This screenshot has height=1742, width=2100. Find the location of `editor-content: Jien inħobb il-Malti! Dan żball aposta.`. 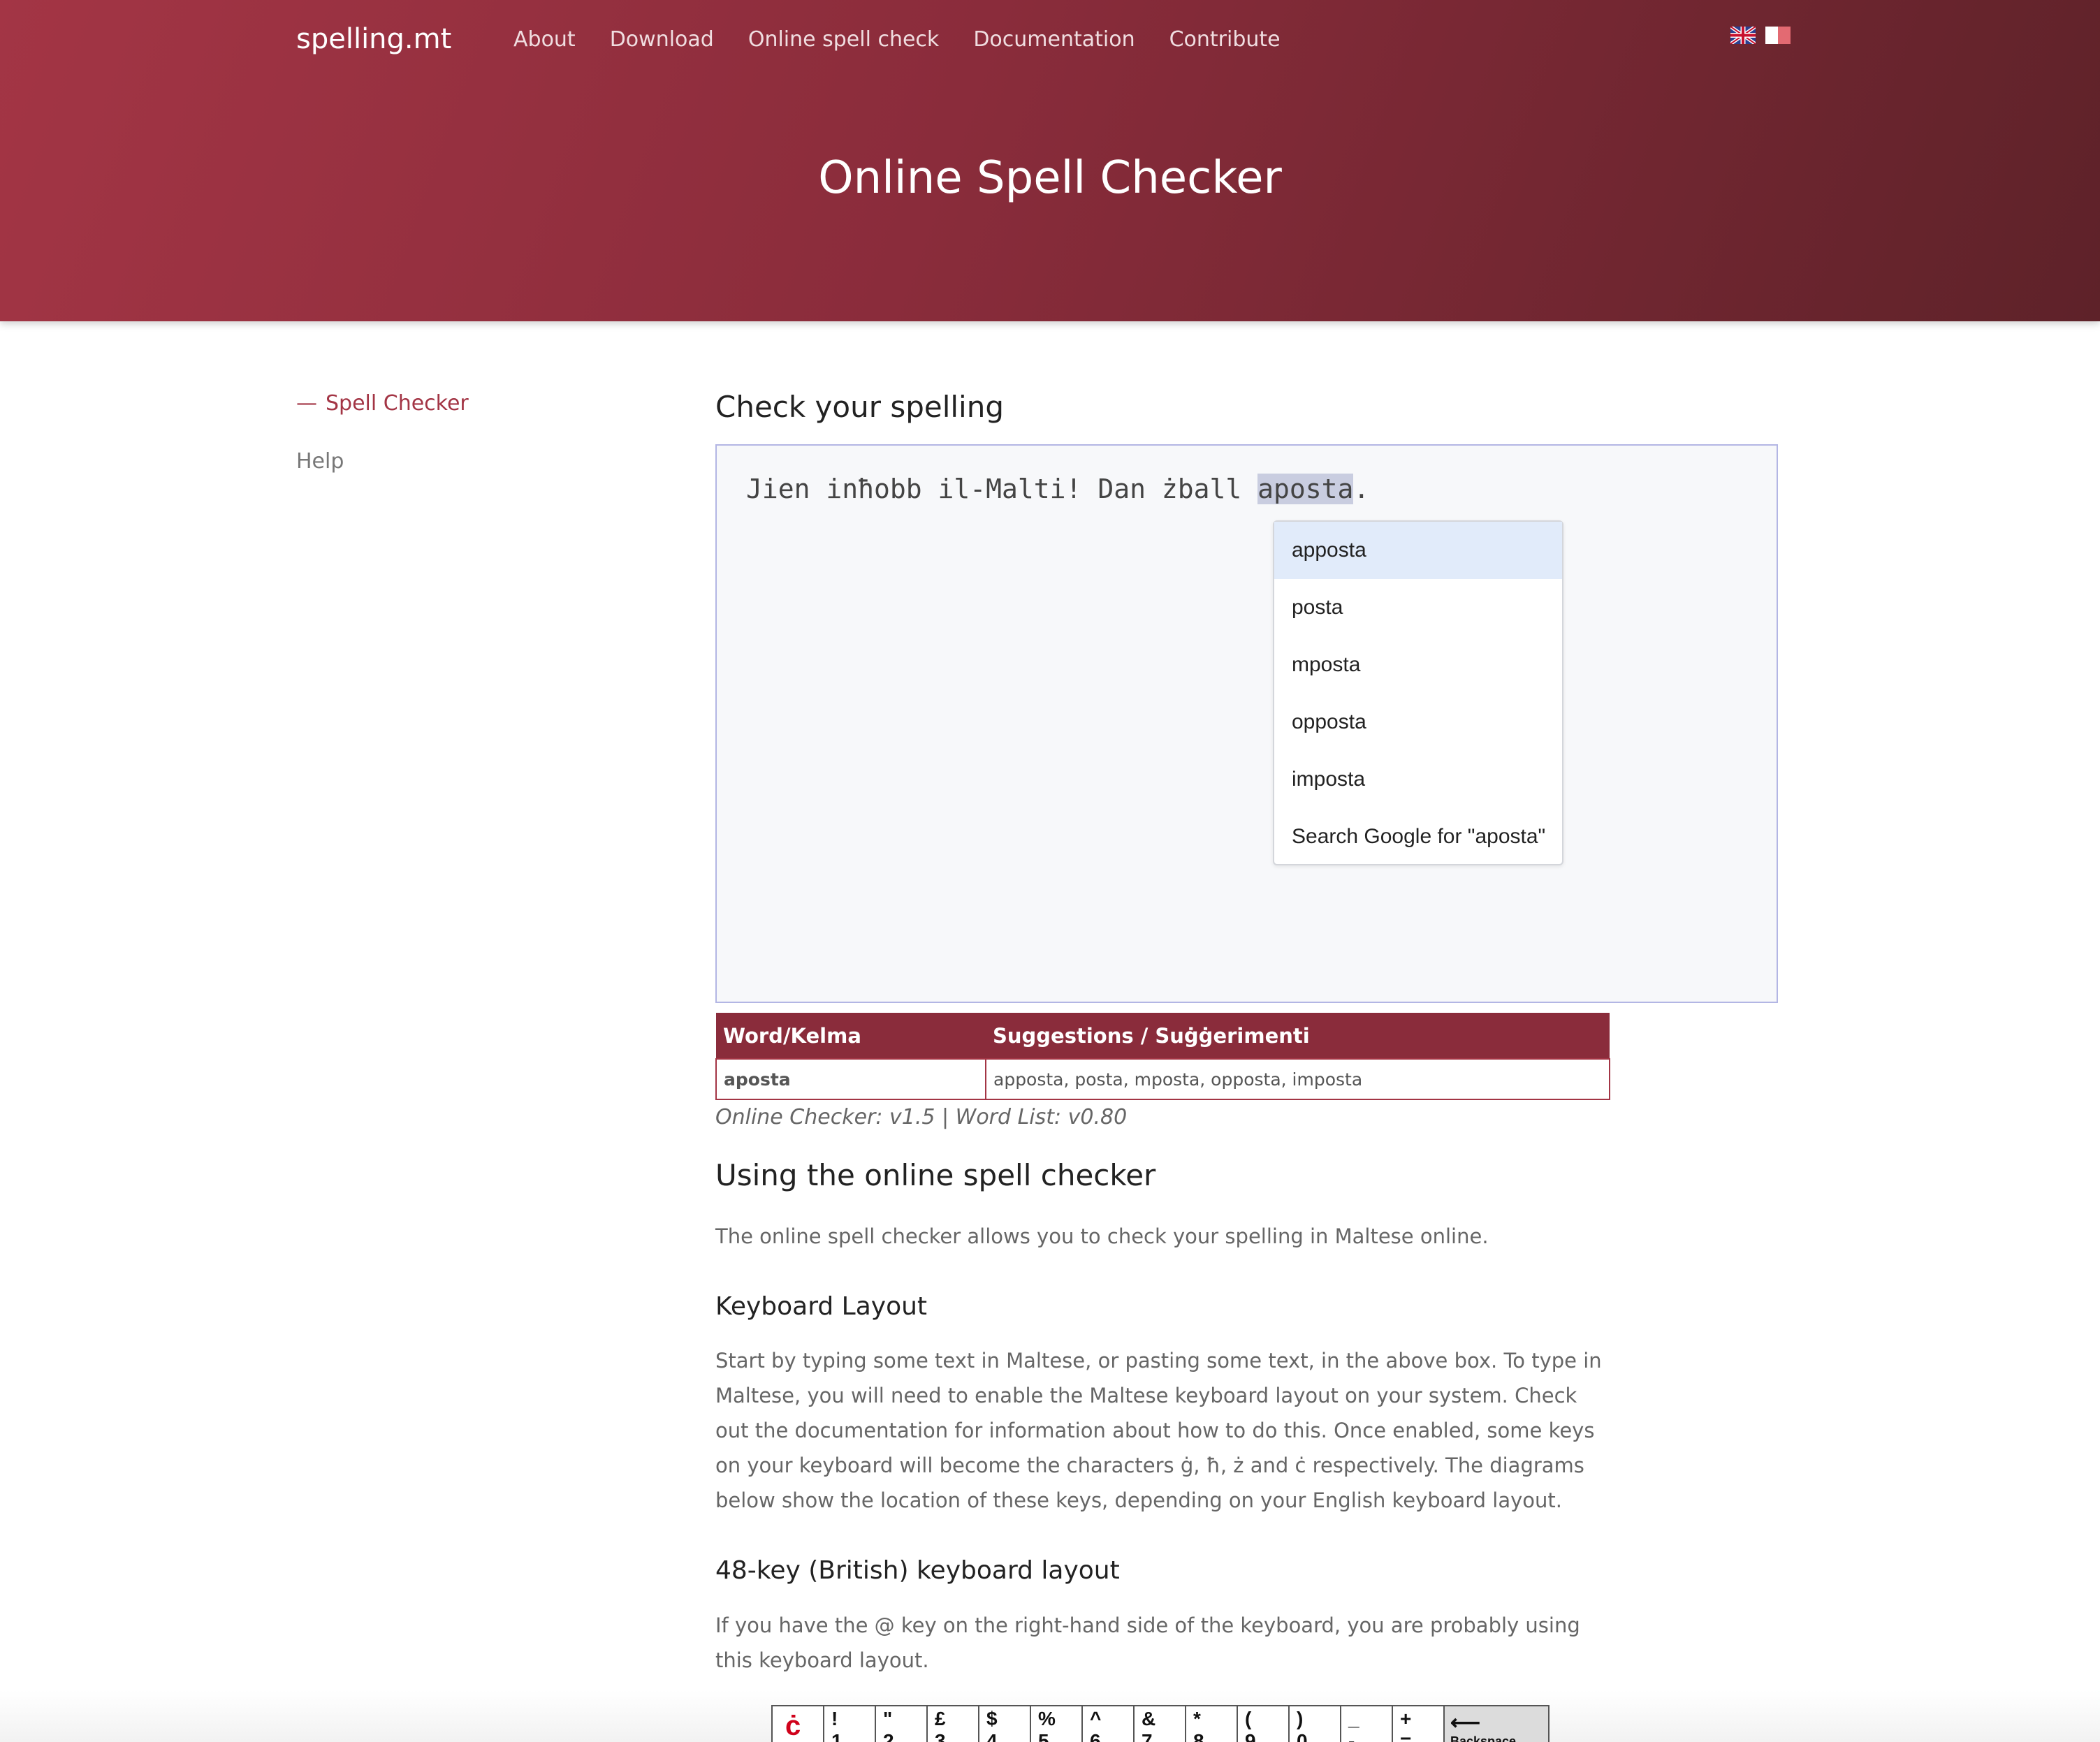

editor-content: Jien inħobb il-Malti! Dan żball aposta. is located at coordinates (1057, 489).